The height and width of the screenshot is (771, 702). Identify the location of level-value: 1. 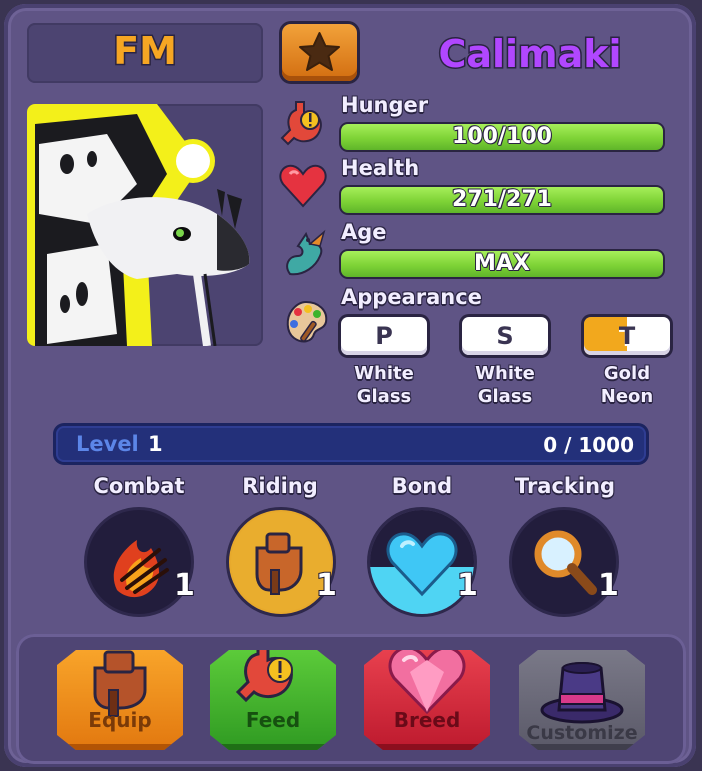
(155, 444).